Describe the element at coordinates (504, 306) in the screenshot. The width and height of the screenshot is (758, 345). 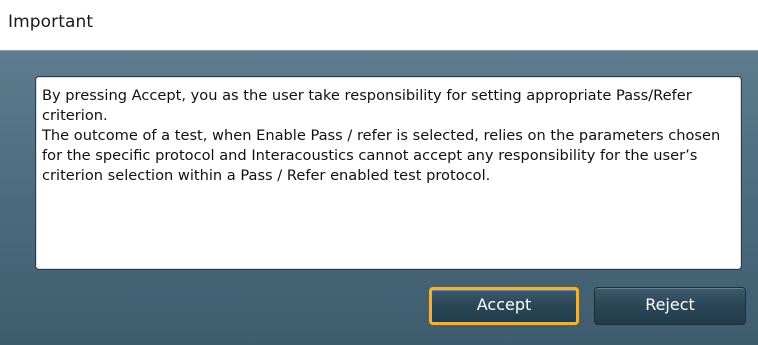
I see `accept-button: Accept` at that location.